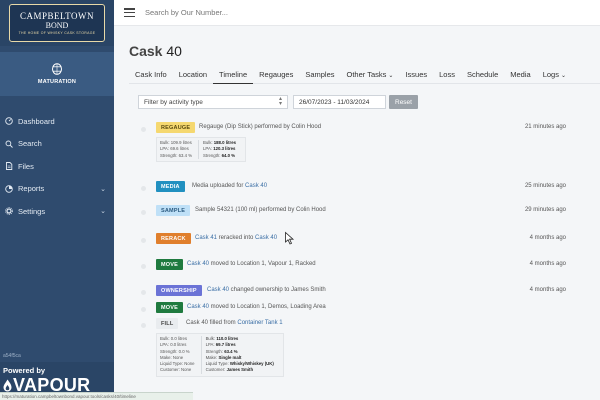 Image resolution: width=600 pixels, height=400 pixels. What do you see at coordinates (295, 12) in the screenshot?
I see `search-input` at bounding box center [295, 12].